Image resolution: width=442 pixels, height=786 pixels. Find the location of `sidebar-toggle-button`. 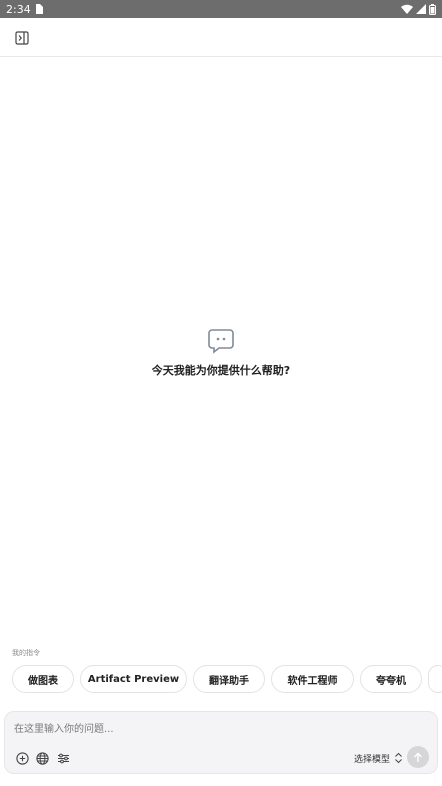

sidebar-toggle-button is located at coordinates (22, 38).